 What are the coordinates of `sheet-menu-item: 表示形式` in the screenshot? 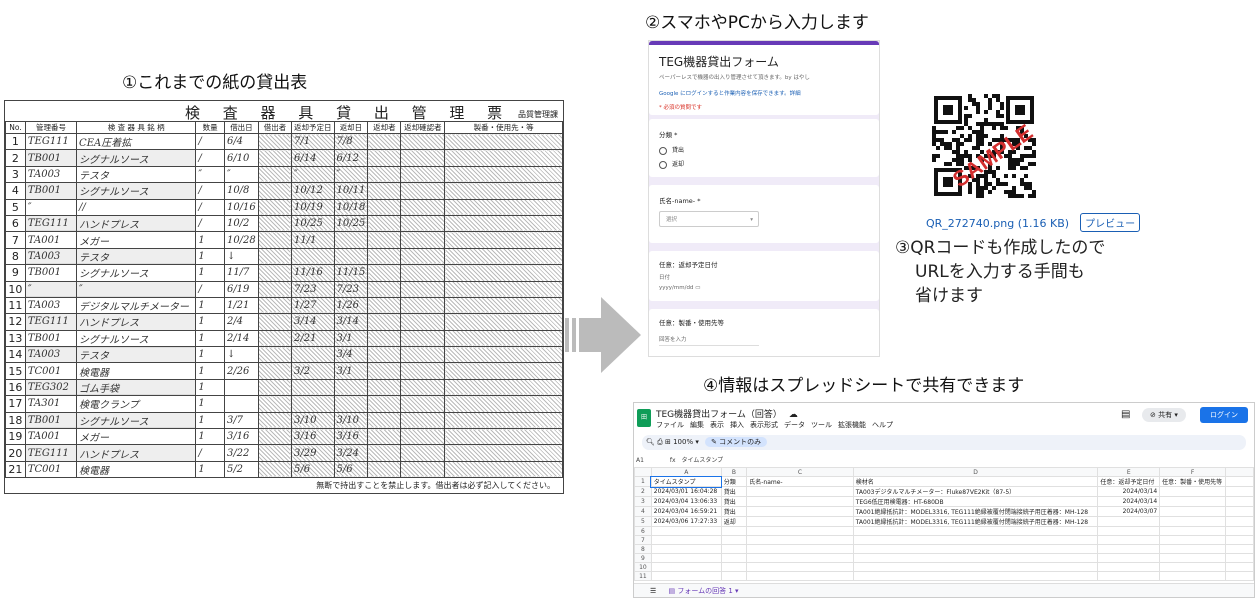 It's located at (764, 425).